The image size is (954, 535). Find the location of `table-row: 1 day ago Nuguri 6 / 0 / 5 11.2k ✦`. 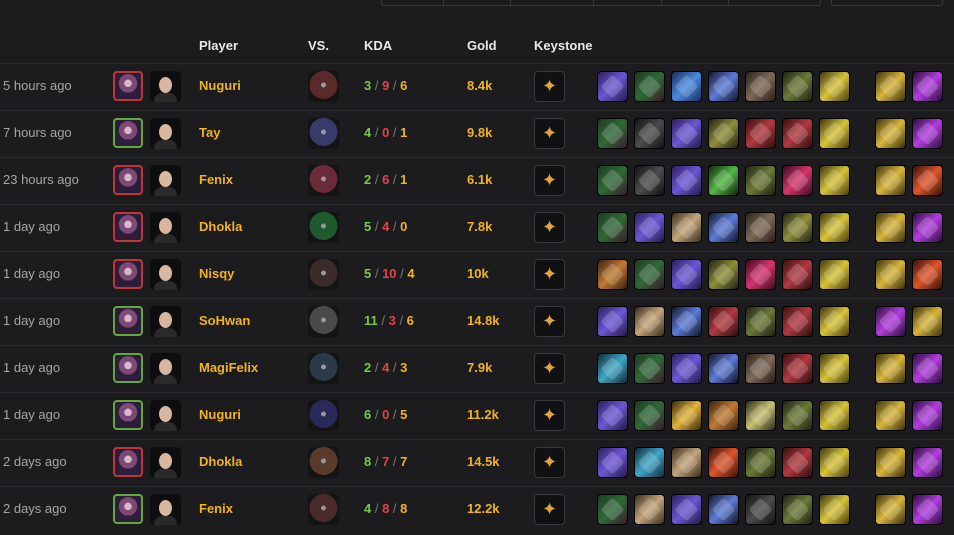

table-row: 1 day ago Nuguri 6 / 0 / 5 11.2k ✦ is located at coordinates (477, 415).